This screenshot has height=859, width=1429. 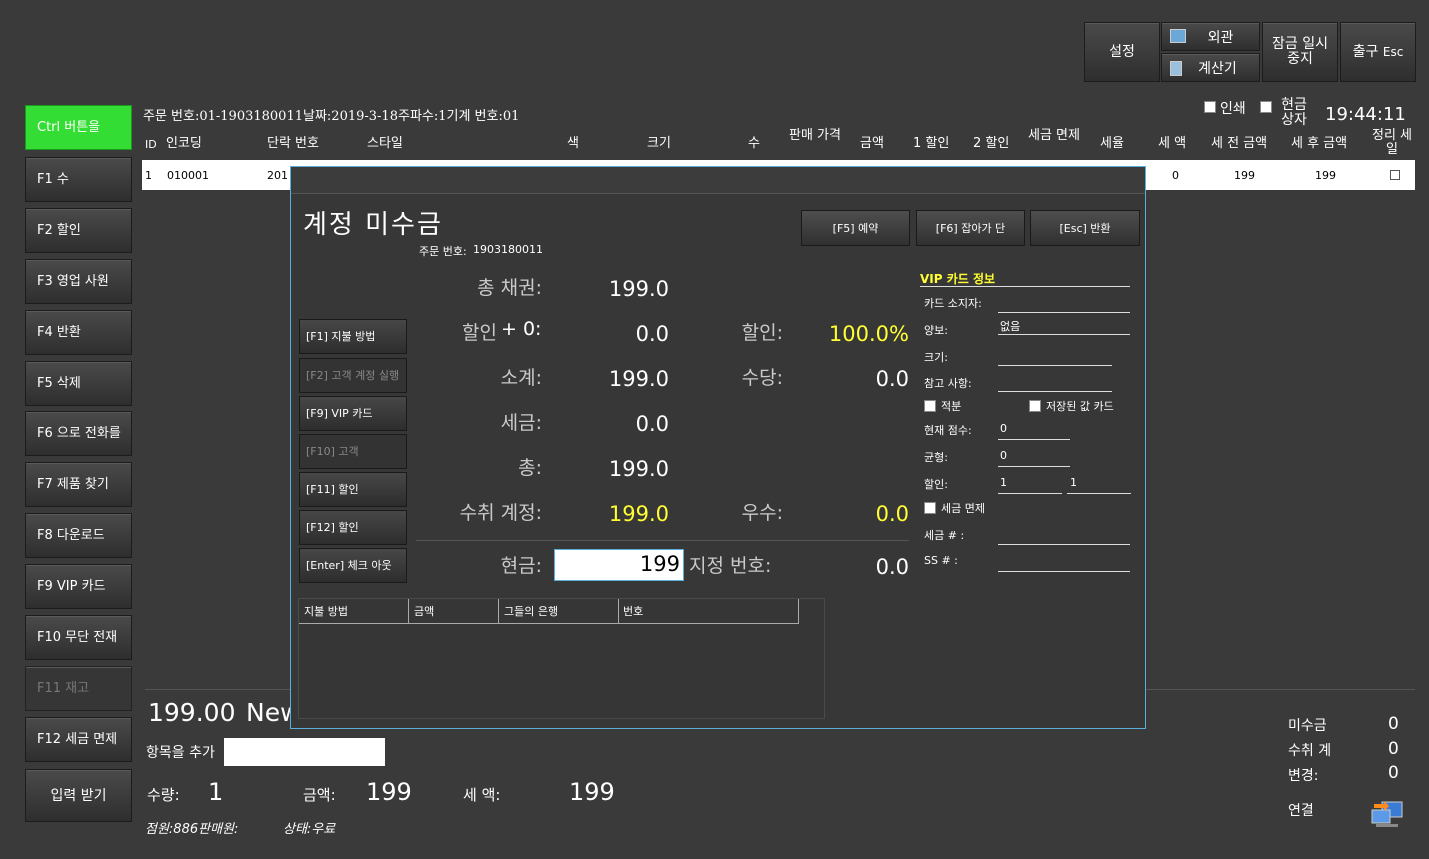 What do you see at coordinates (1266, 107) in the screenshot?
I see `cash-box-checkbox` at bounding box center [1266, 107].